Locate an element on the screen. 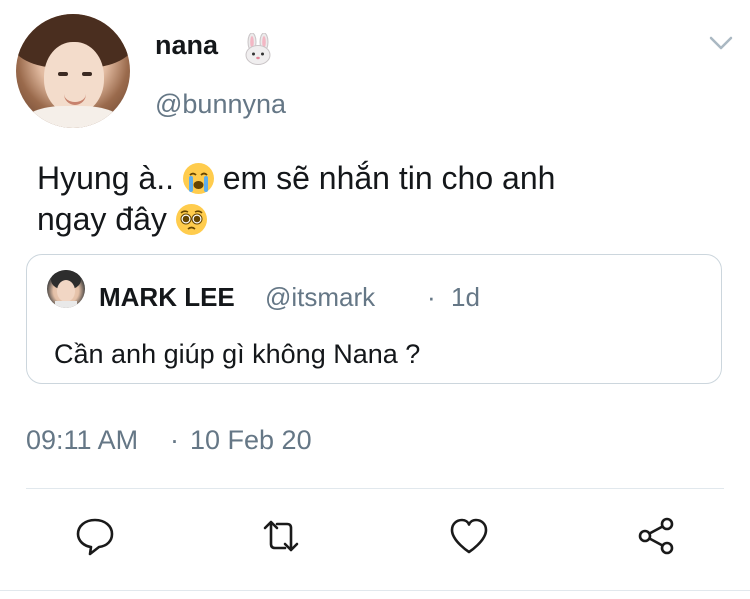  quoted-tweet-text: Cần anh giúp gì không Nana ? is located at coordinates (237, 354).